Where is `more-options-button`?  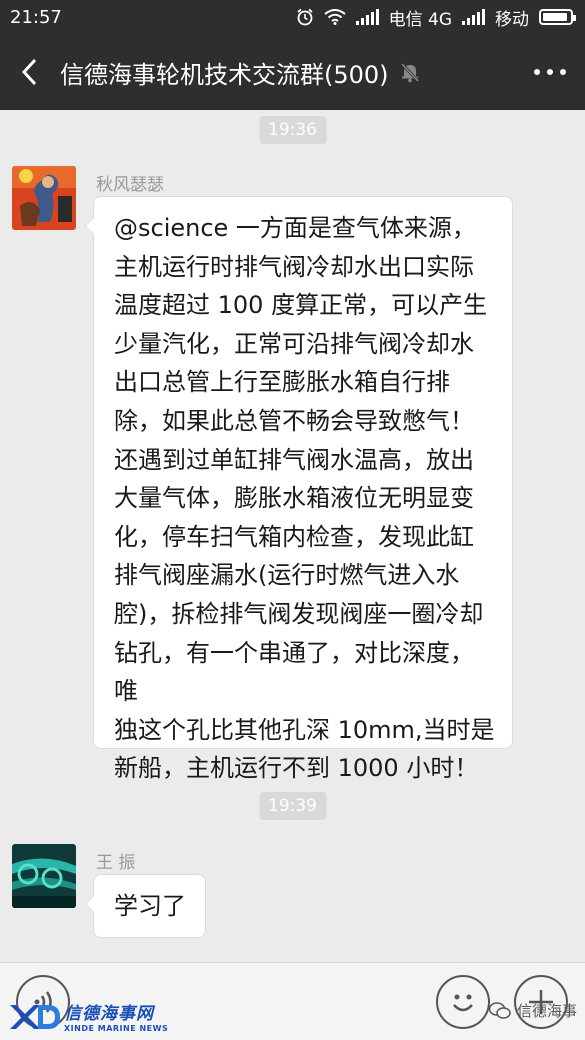
more-options-button is located at coordinates (550, 72).